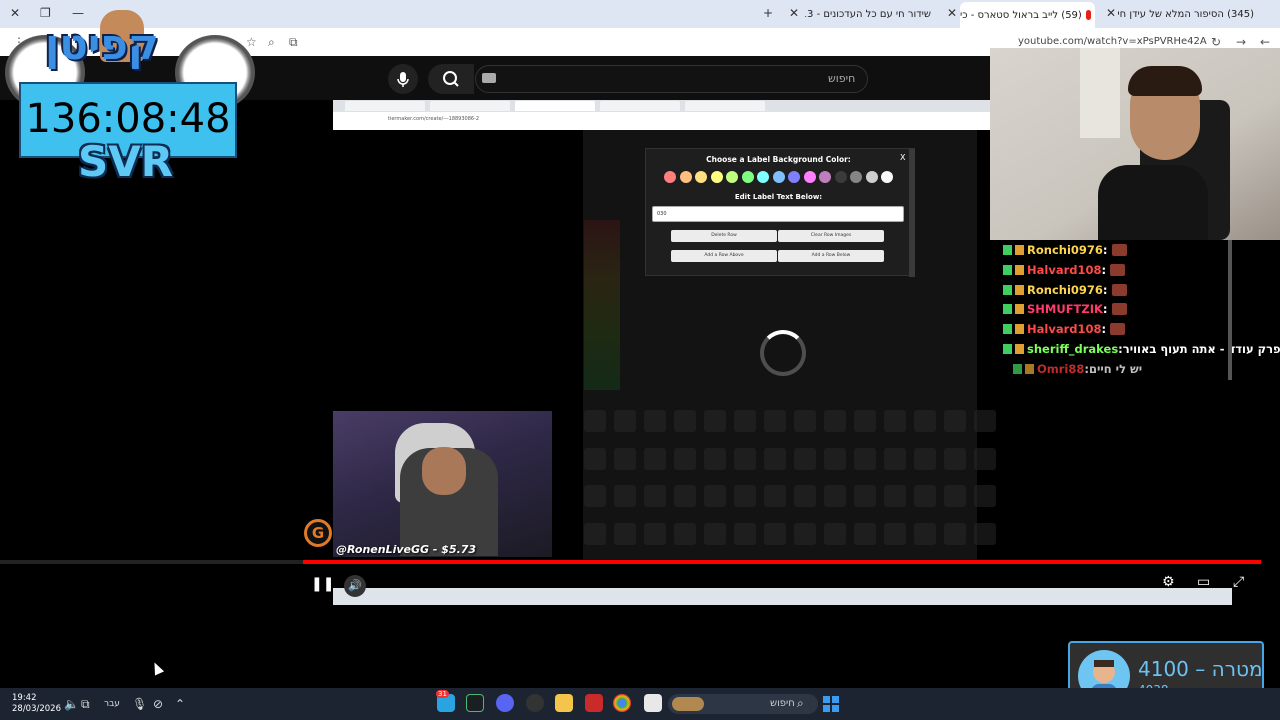 This screenshot has height=720, width=1280. What do you see at coordinates (778, 159) in the screenshot?
I see `dialog-title: Choose a Label Background Color:` at bounding box center [778, 159].